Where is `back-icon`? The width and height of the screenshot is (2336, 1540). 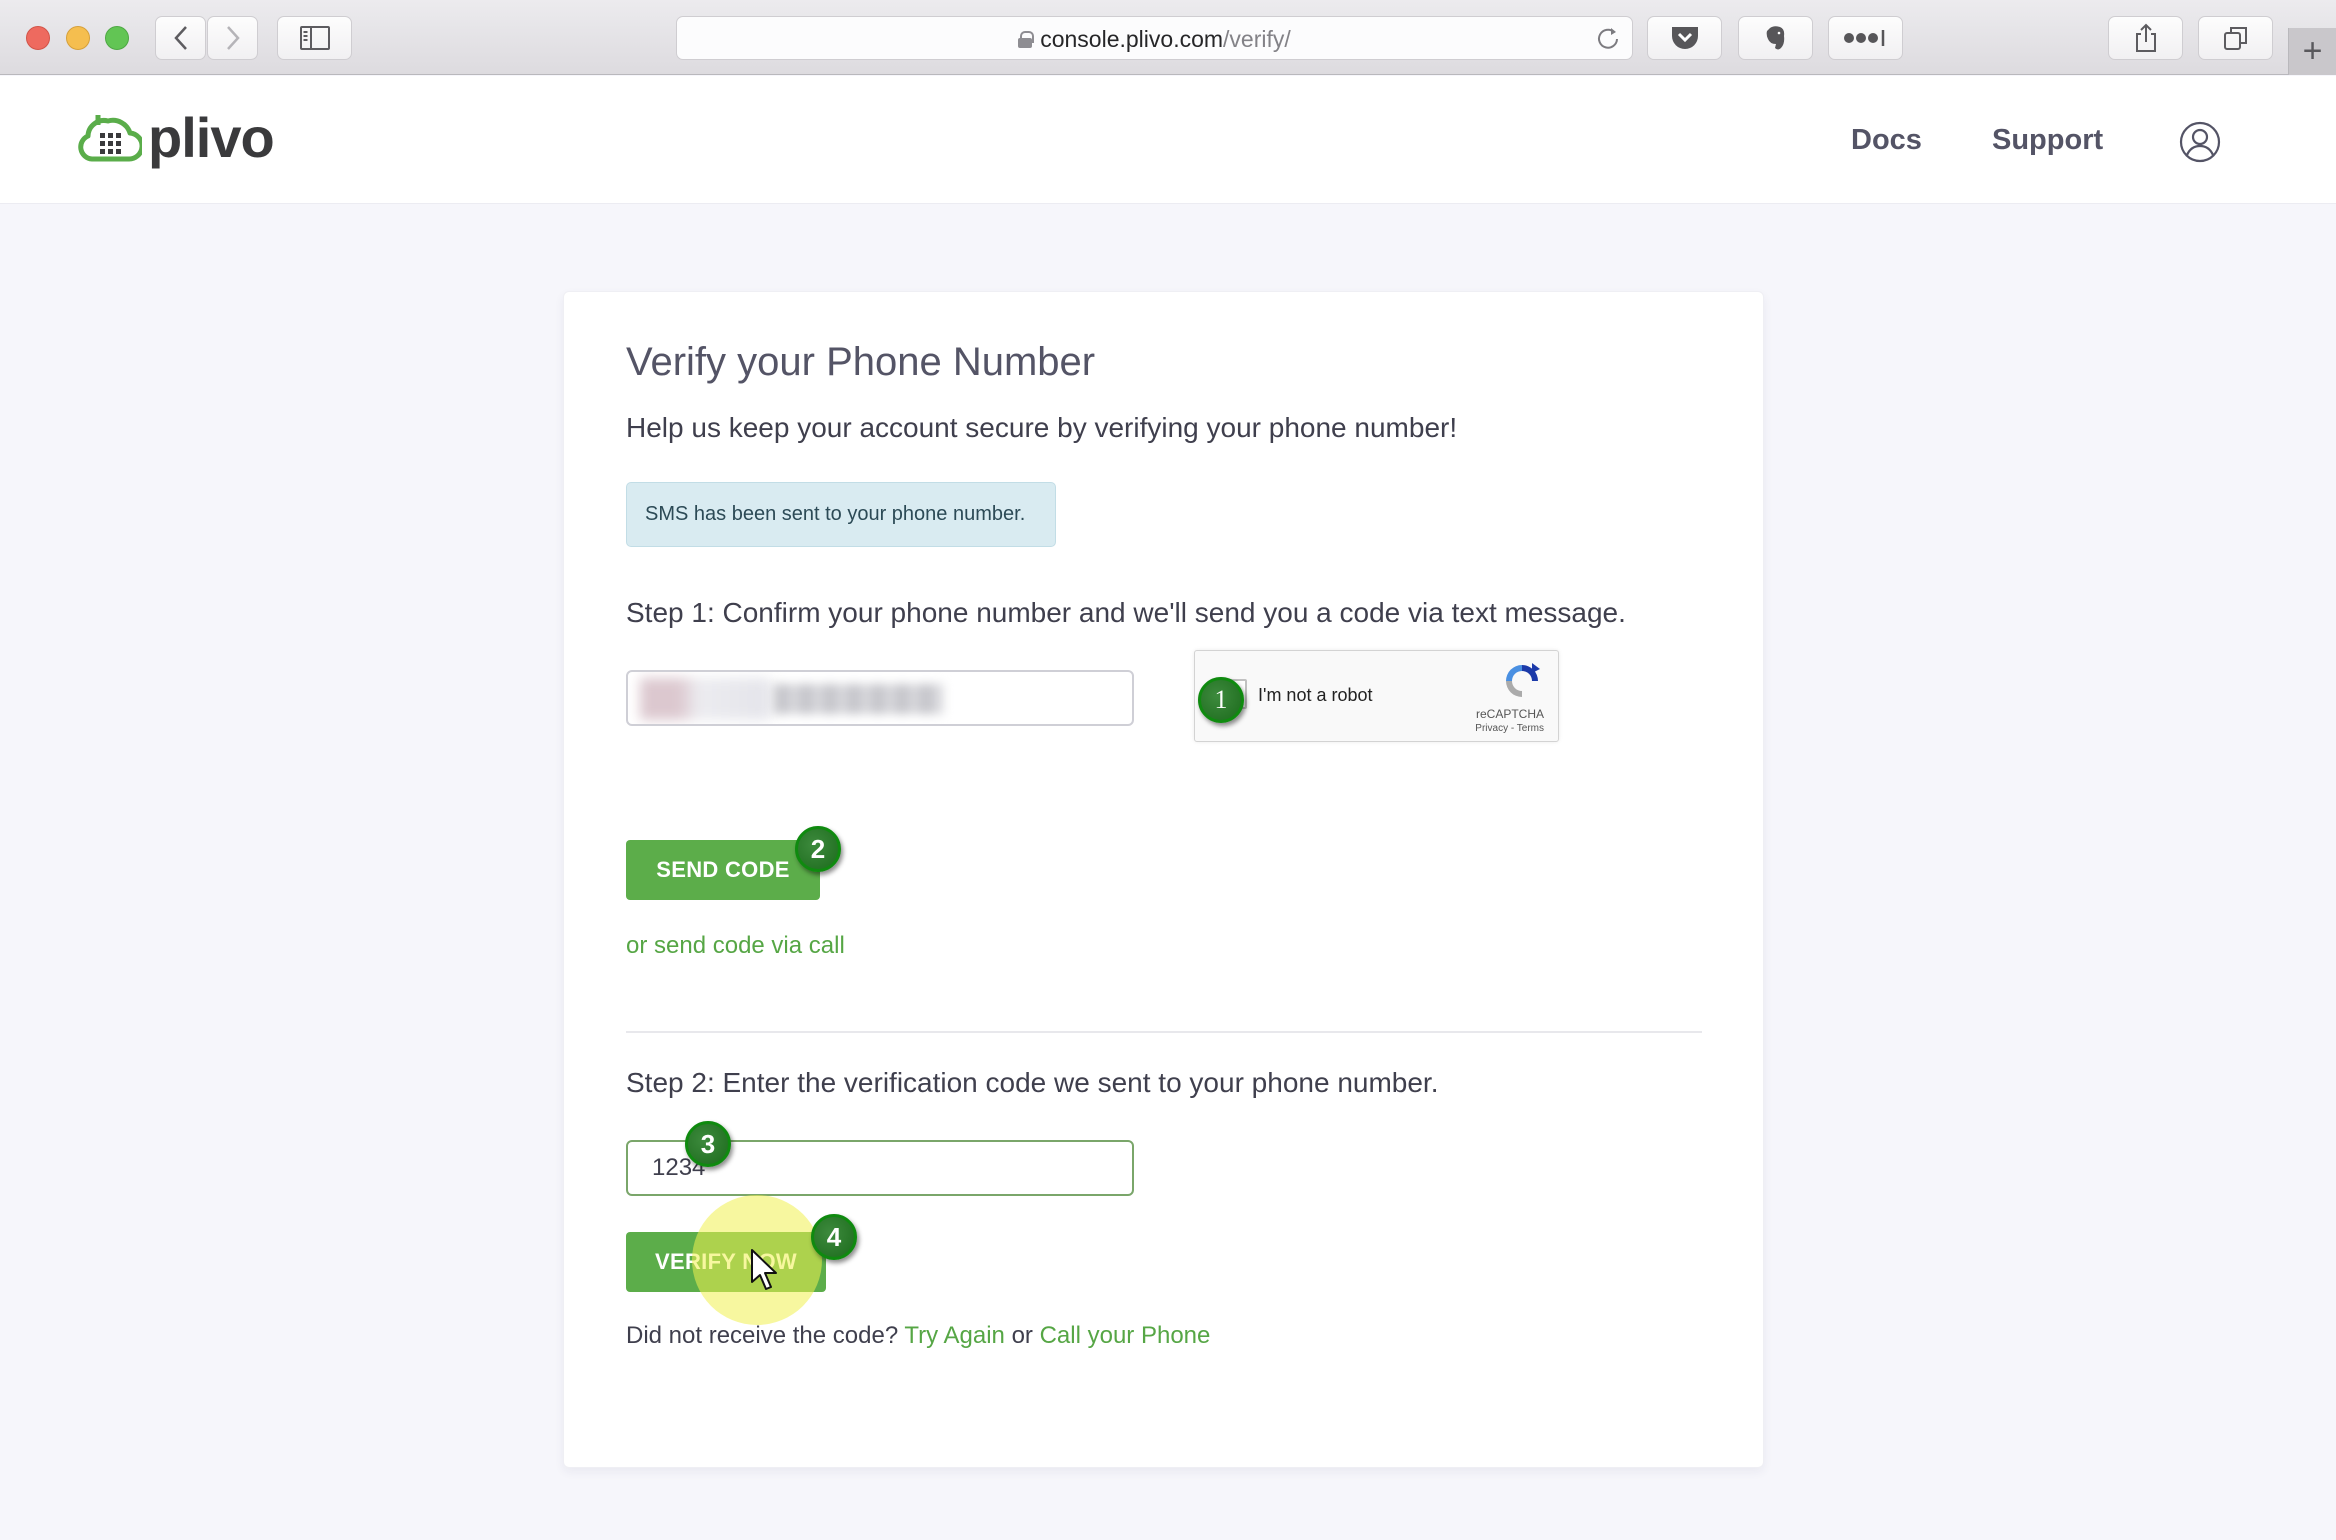 back-icon is located at coordinates (180, 38).